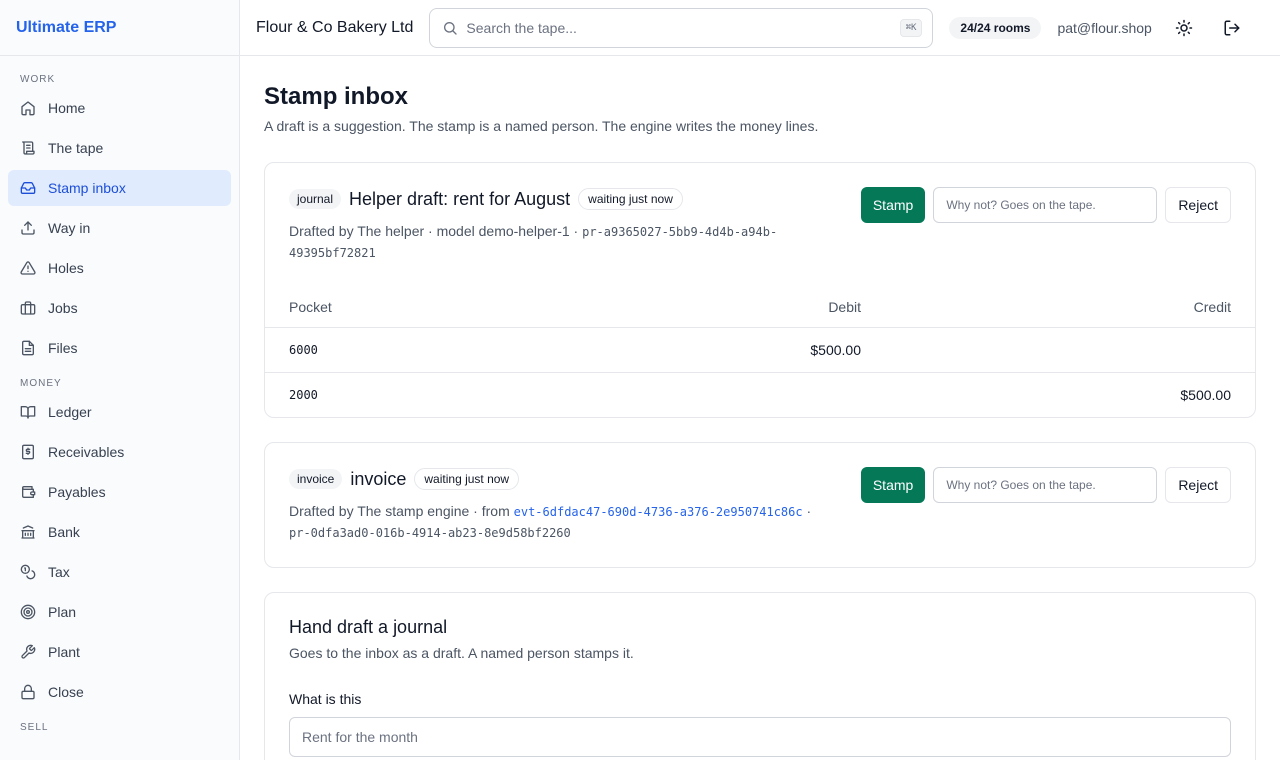 Image resolution: width=1280 pixels, height=760 pixels. Describe the element at coordinates (62, 612) in the screenshot. I see `sidebar-item-label: Plan` at that location.